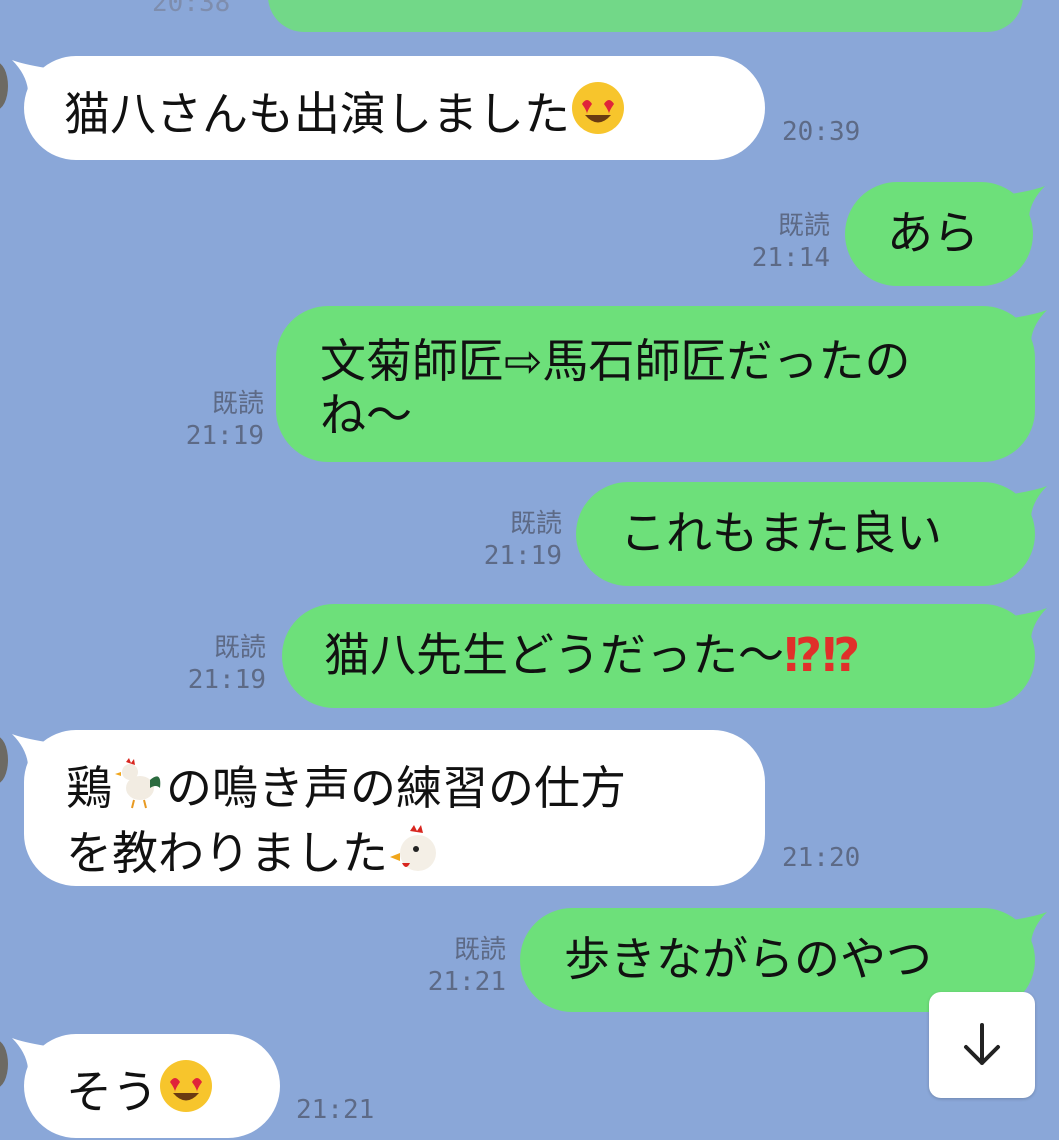 The height and width of the screenshot is (1140, 1059). I want to click on rooster-icon, so click(139, 788).